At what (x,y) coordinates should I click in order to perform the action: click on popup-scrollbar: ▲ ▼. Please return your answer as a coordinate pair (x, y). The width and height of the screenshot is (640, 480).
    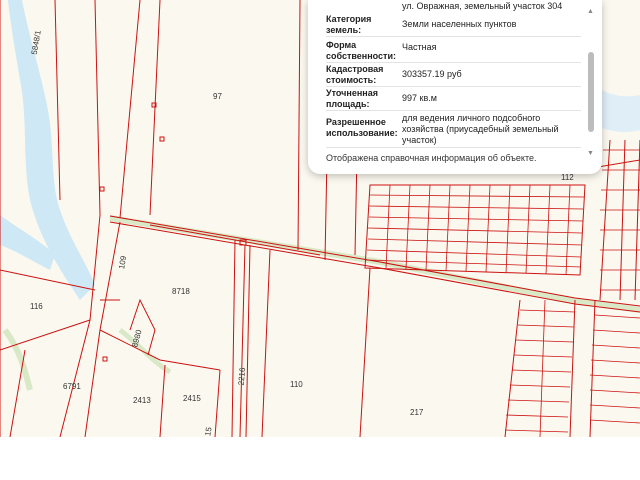
    Looking at the image, I should click on (590, 83).